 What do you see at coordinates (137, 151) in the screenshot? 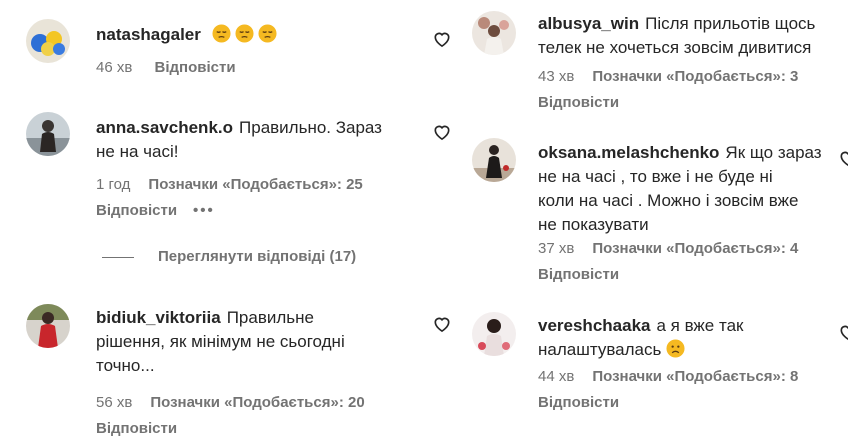
I see `comment-text: не на часі!` at bounding box center [137, 151].